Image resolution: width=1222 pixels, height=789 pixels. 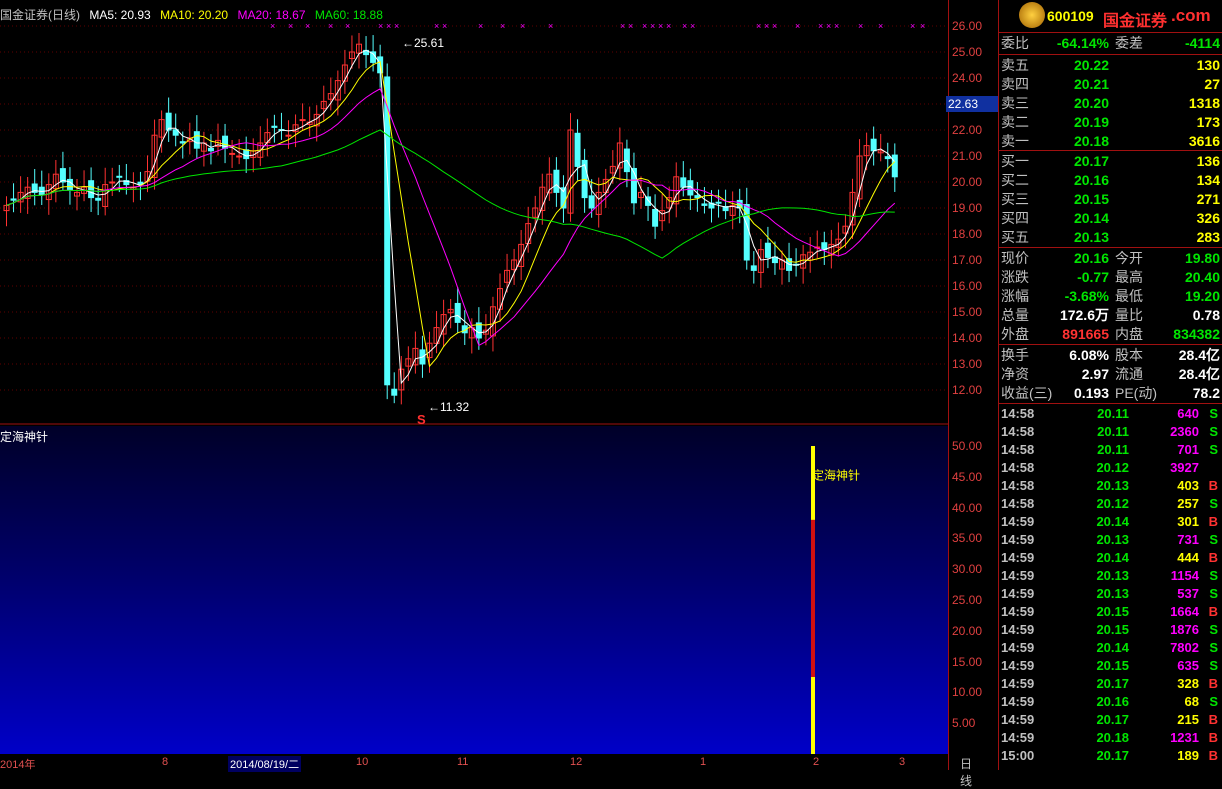 I want to click on indicator-axis-label: 30.00, so click(x=967, y=569).